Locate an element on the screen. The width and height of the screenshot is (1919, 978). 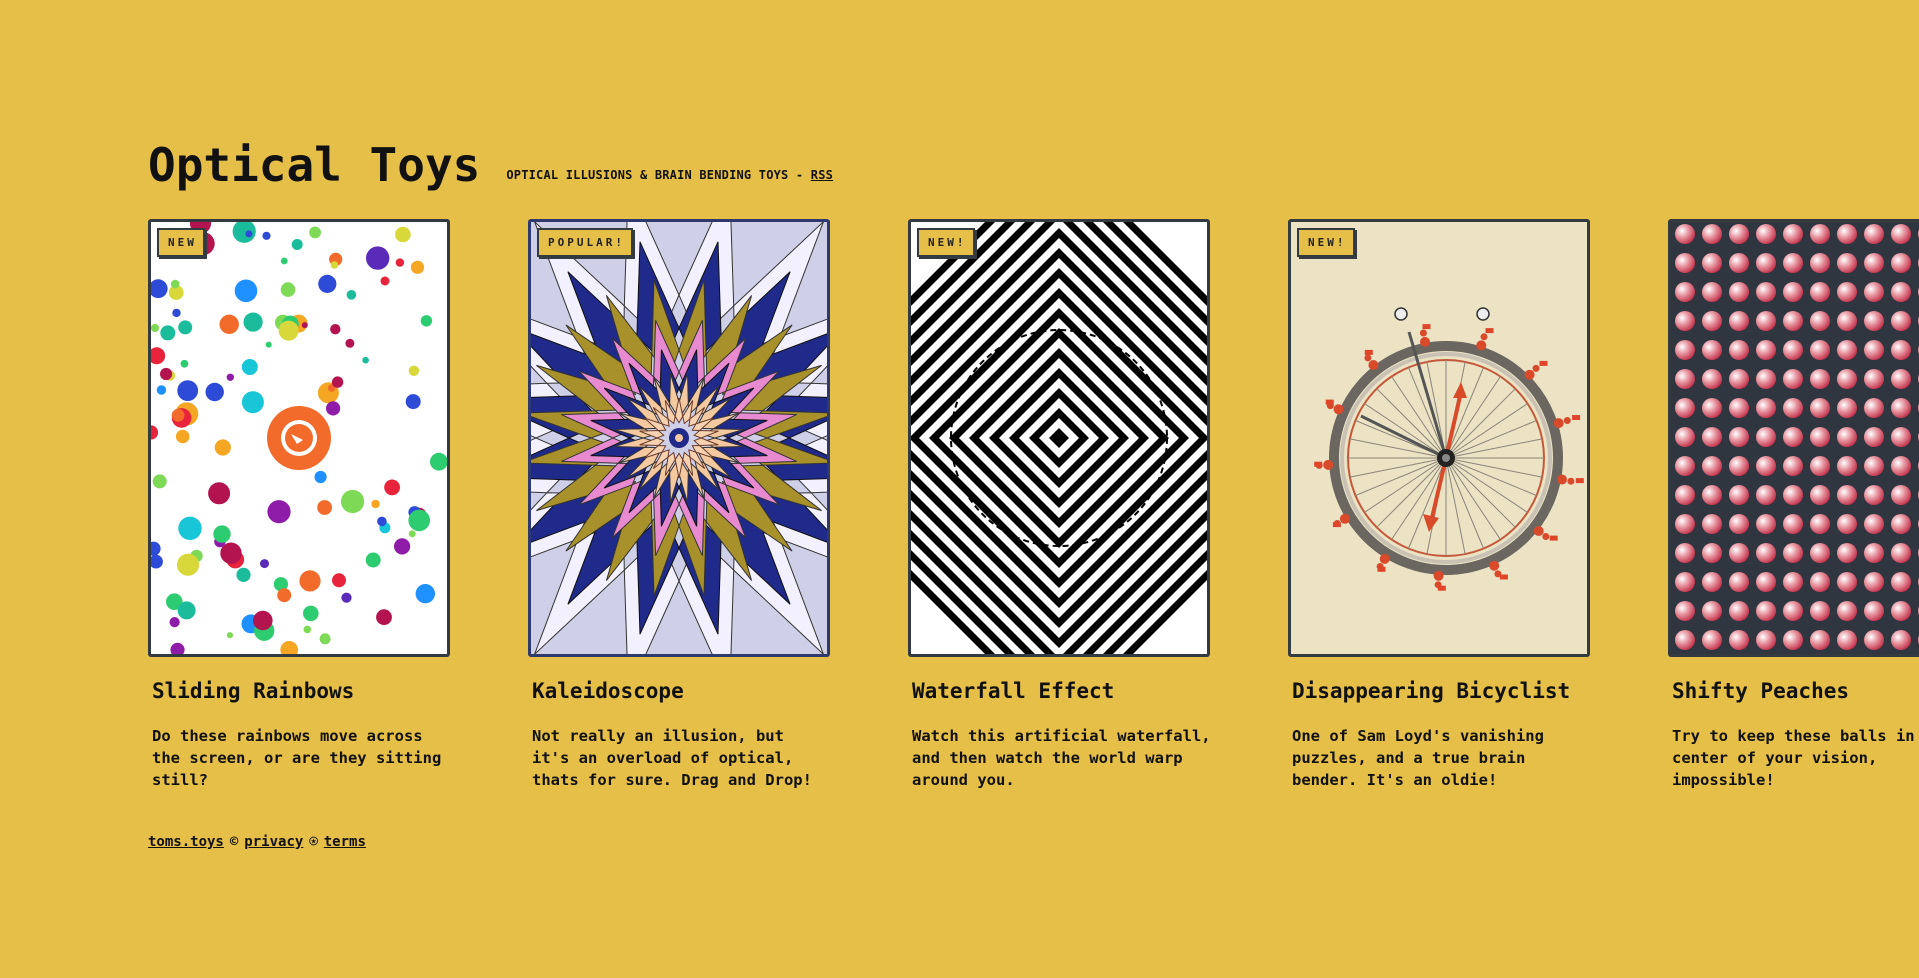
new-badge: NEW is located at coordinates (181, 242).